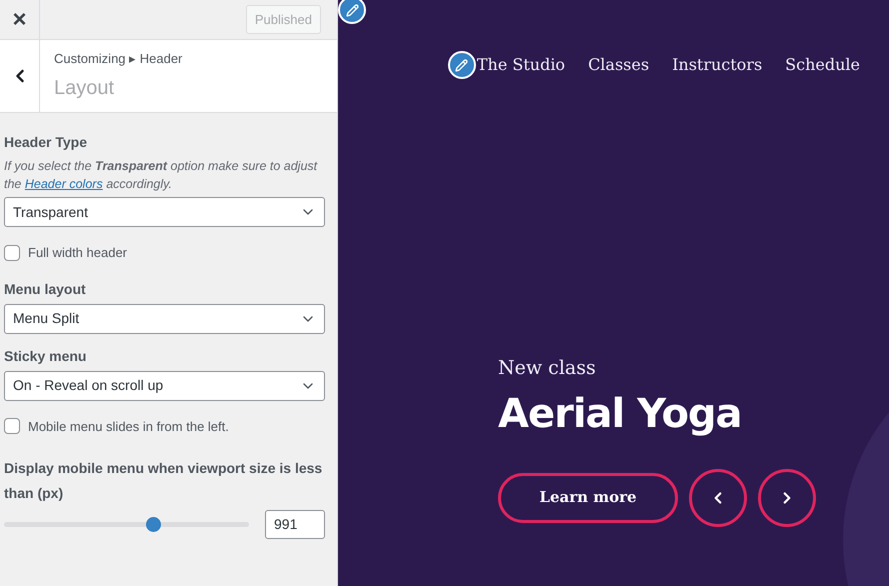  Describe the element at coordinates (164, 212) in the screenshot. I see `select-dropdown: Transparent` at that location.